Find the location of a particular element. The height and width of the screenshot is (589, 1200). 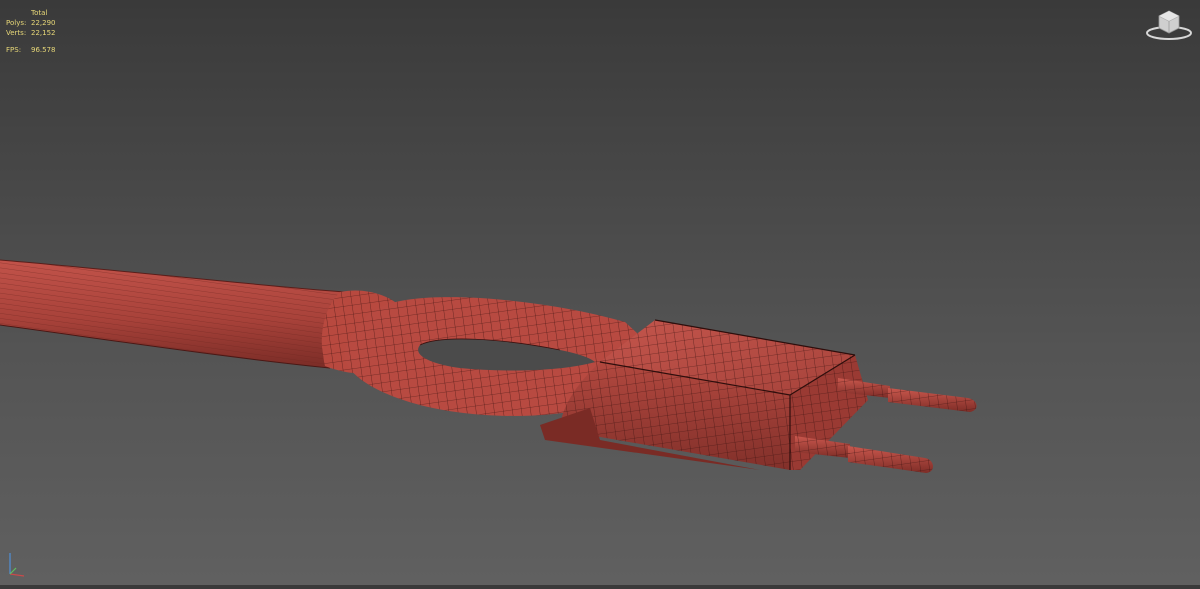

plug-pin-lower is located at coordinates (864, 454).